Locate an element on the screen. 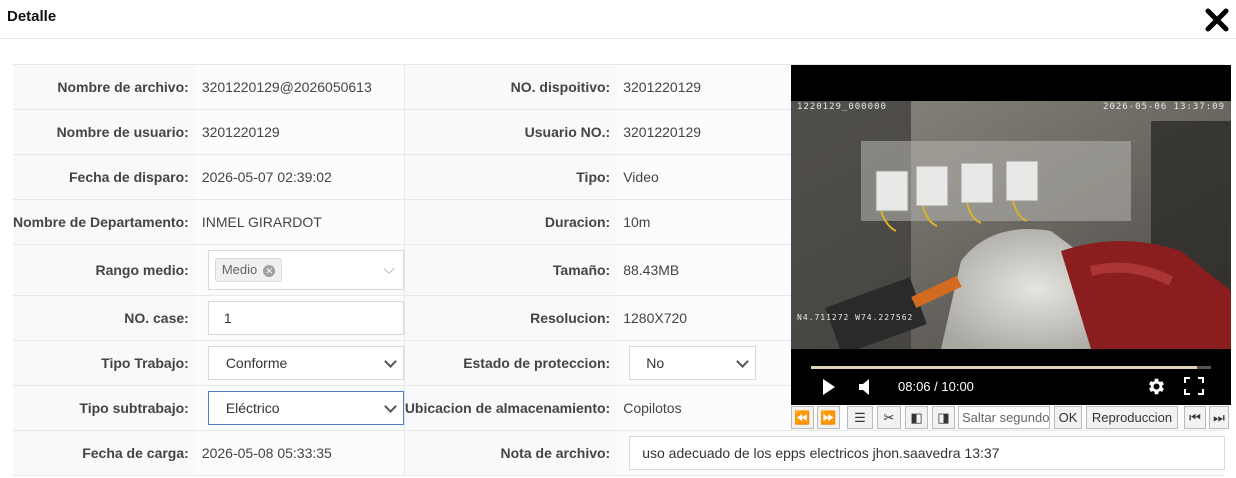  filename-value: 3201220129@2026050613 is located at coordinates (300, 87).